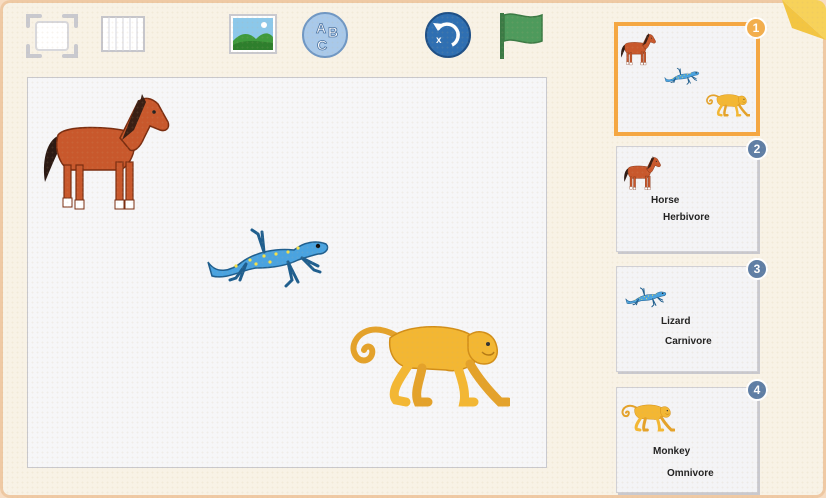 This screenshot has height=498, width=826. I want to click on grid-icon, so click(123, 34).